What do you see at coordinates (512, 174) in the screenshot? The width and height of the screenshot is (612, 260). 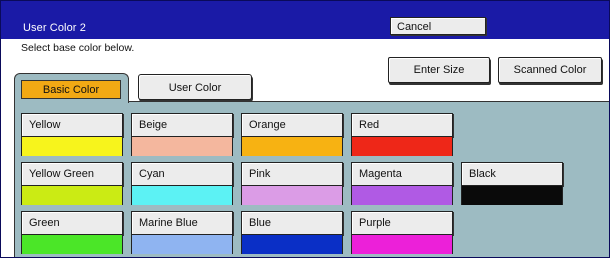 I see `color-label: Black` at bounding box center [512, 174].